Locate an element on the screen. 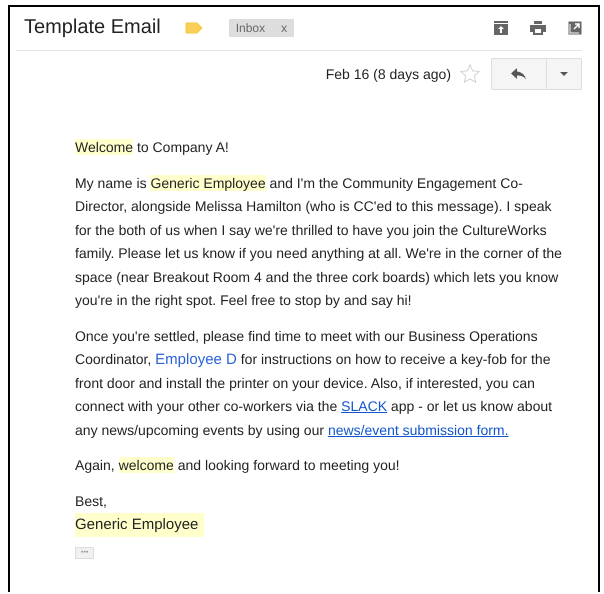  caret-icon is located at coordinates (564, 74).